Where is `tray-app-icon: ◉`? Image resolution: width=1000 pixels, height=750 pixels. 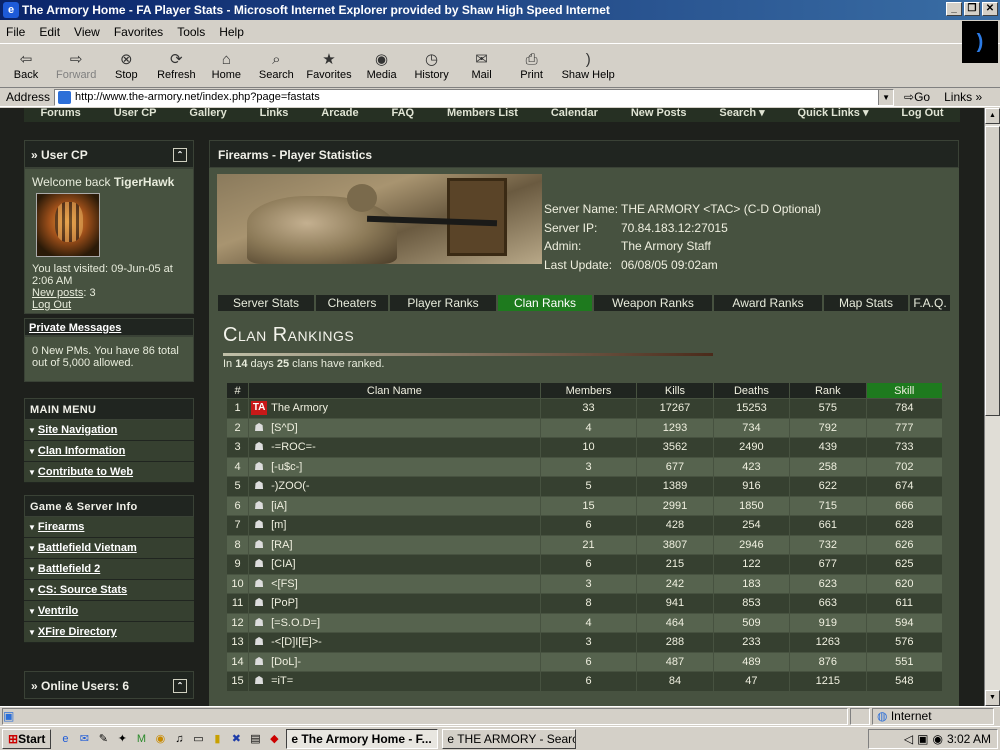
tray-app-icon: ◉ is located at coordinates (937, 739).